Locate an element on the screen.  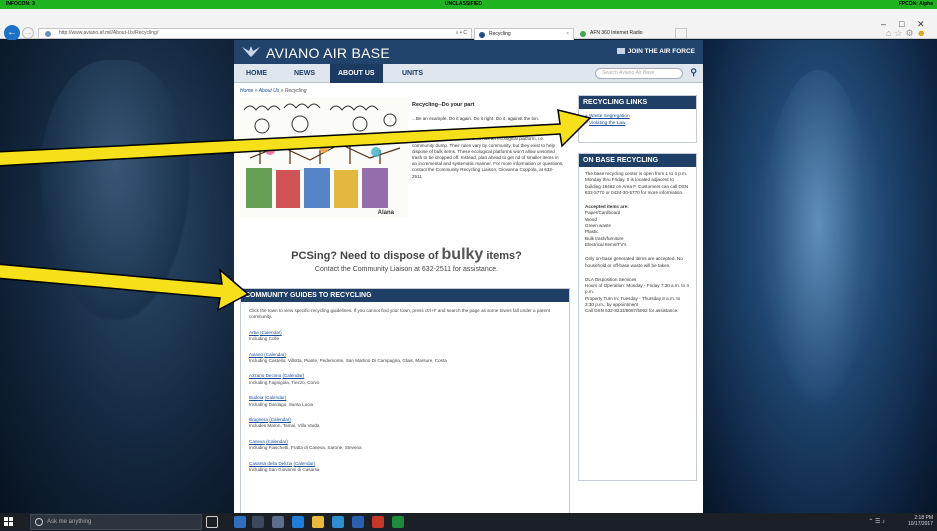
forward-button: → is located at coordinates (28, 33).